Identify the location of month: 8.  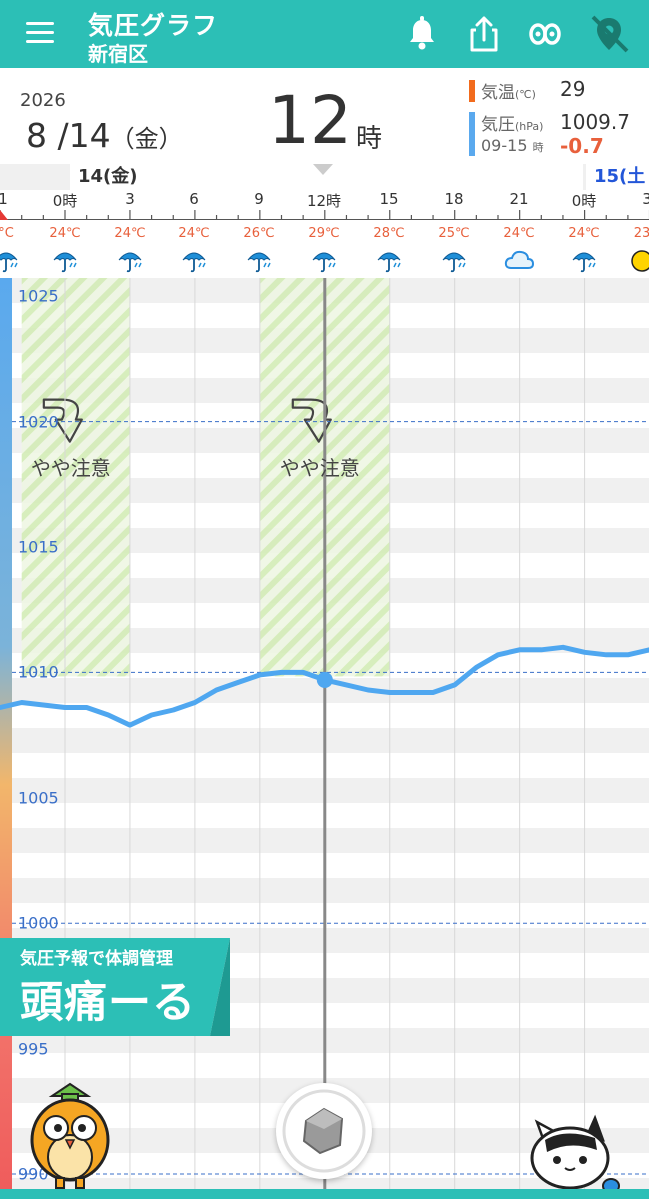
(36, 135).